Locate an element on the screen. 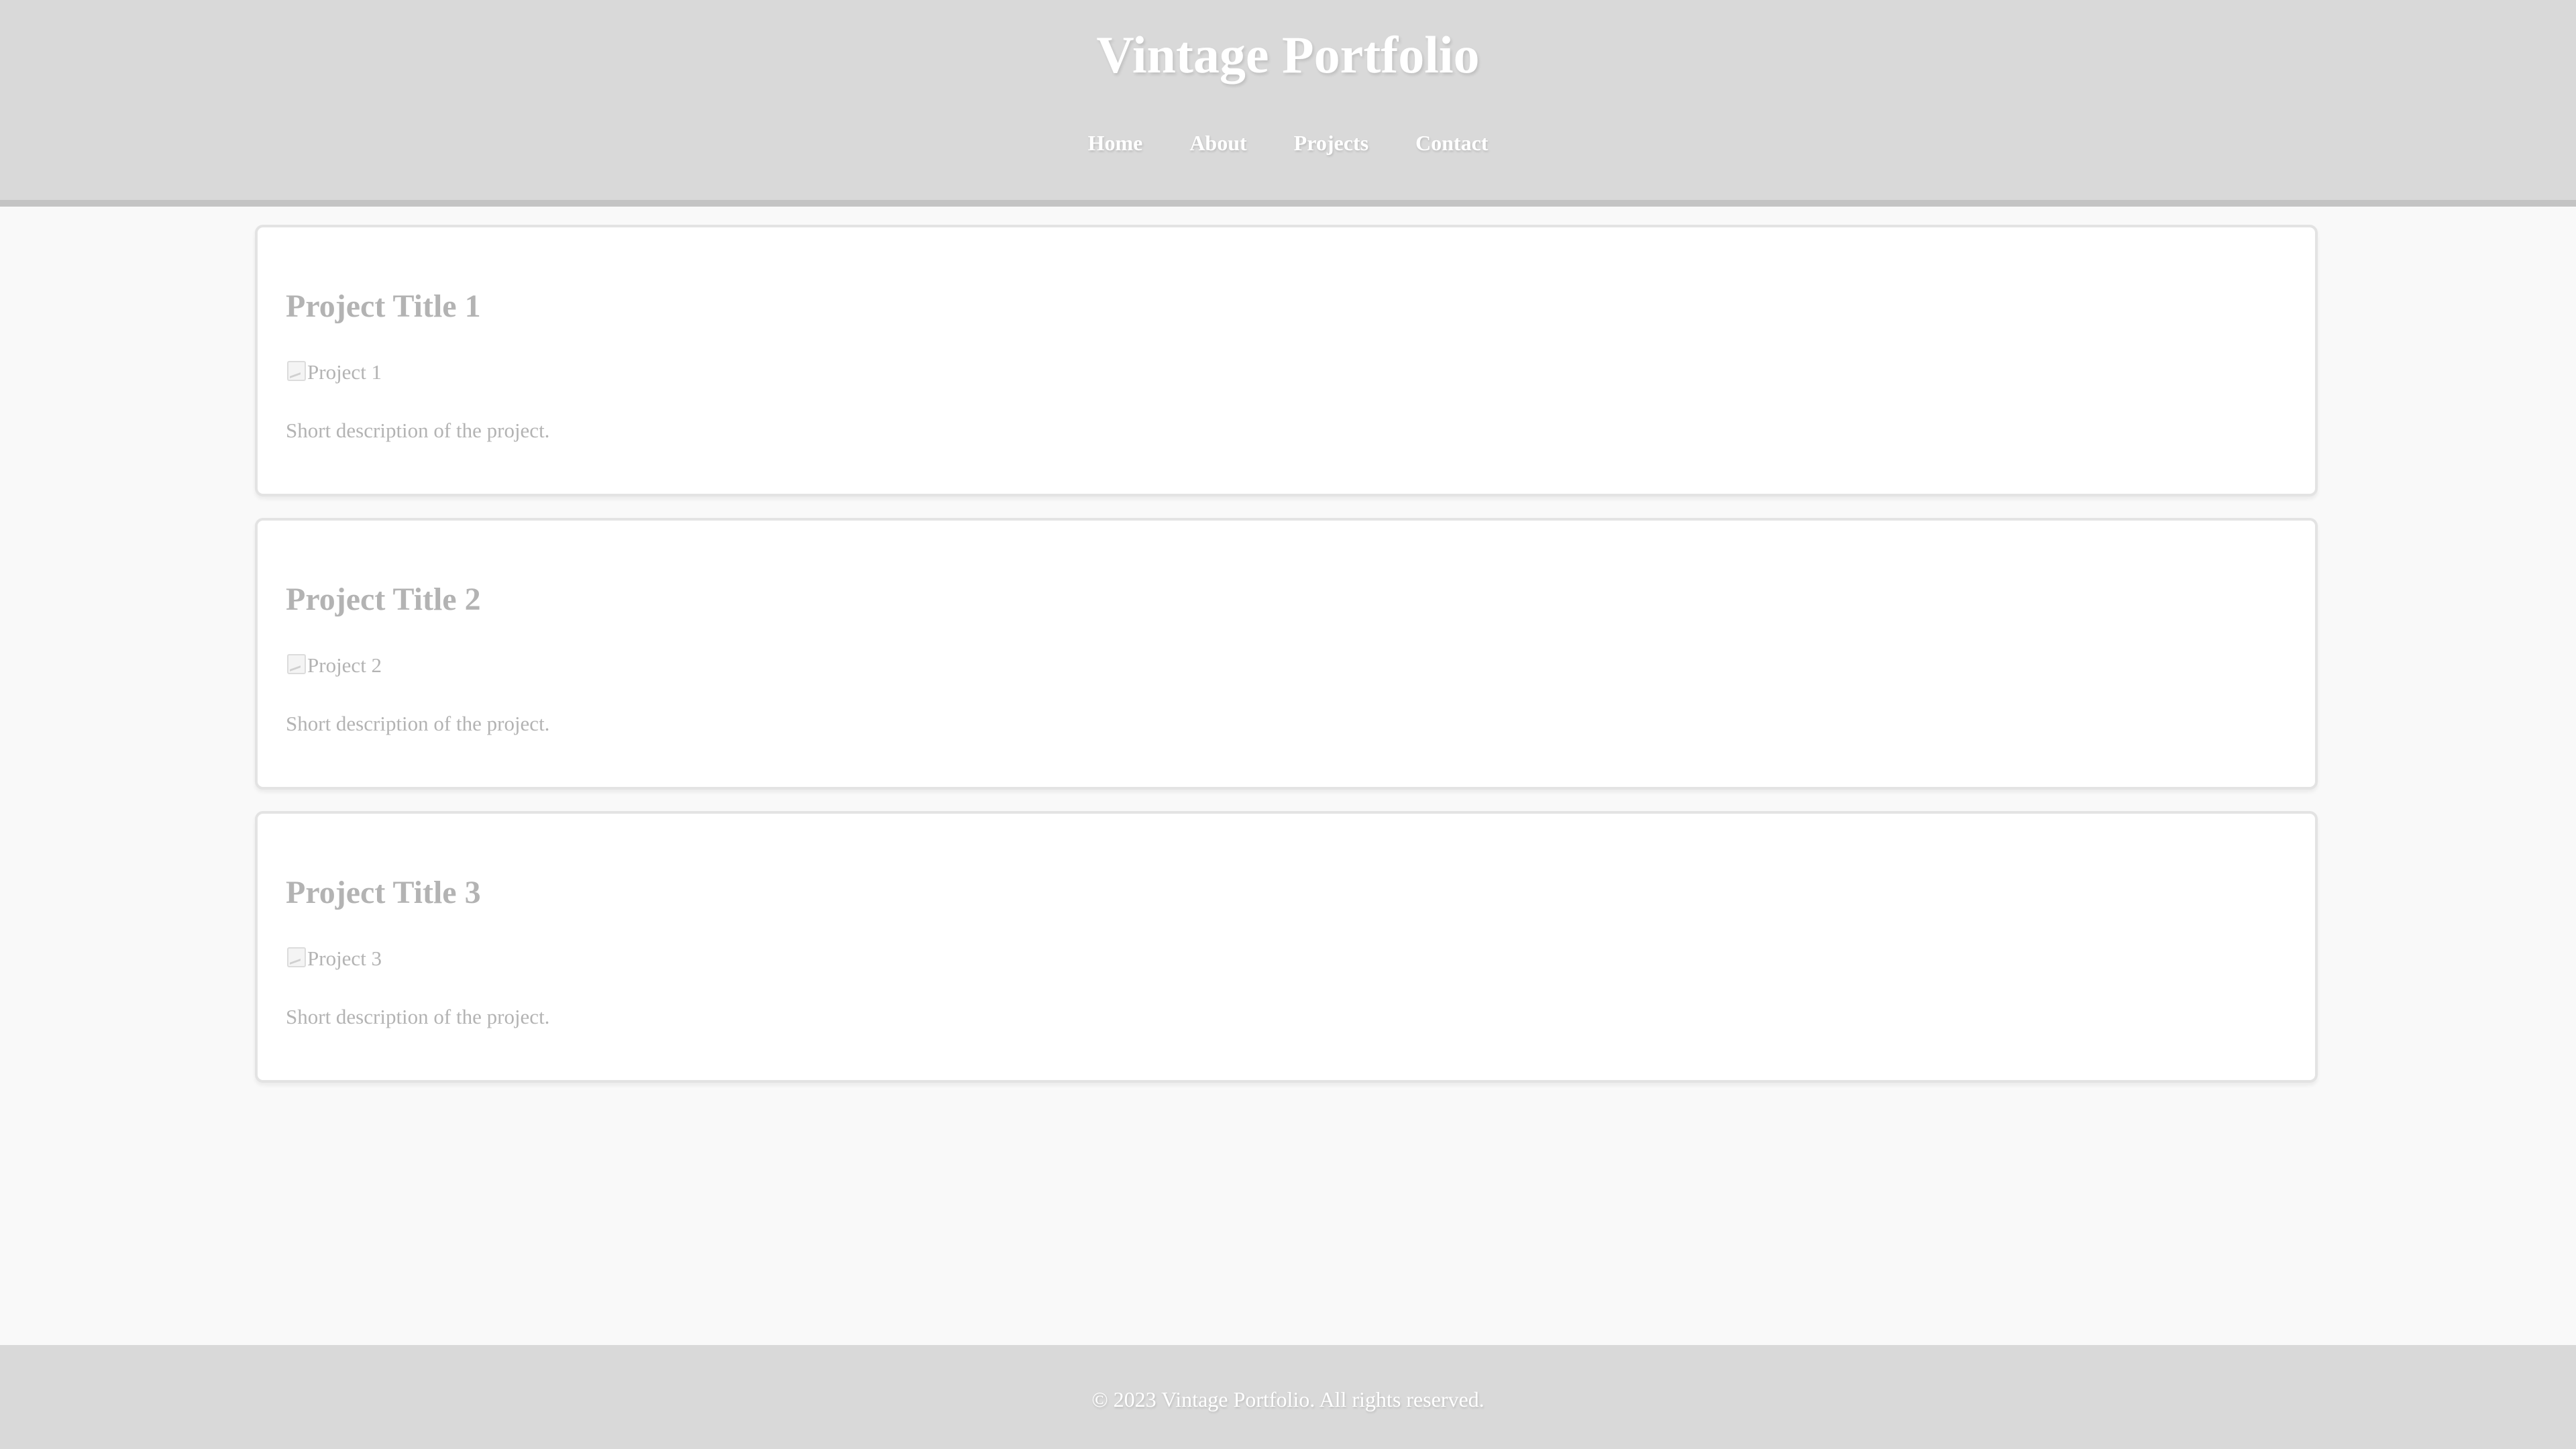 This screenshot has height=1449, width=2576. project-image: Project 1 is located at coordinates (334, 372).